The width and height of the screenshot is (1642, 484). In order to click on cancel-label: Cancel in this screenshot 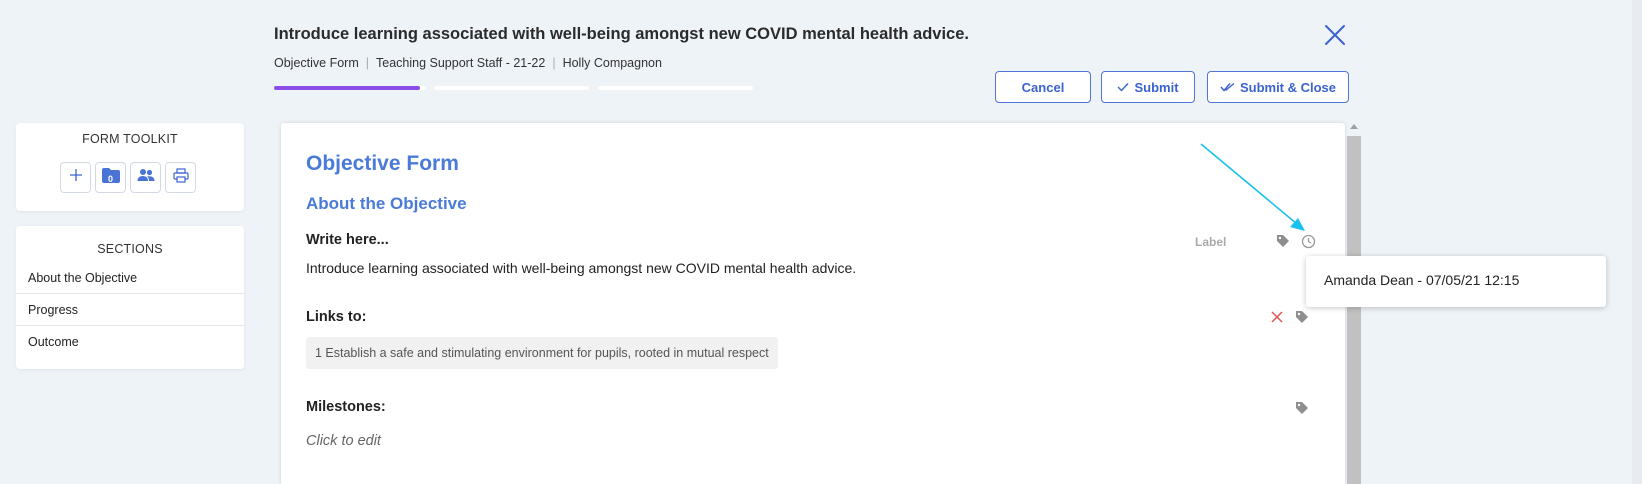, I will do `click(1043, 87)`.